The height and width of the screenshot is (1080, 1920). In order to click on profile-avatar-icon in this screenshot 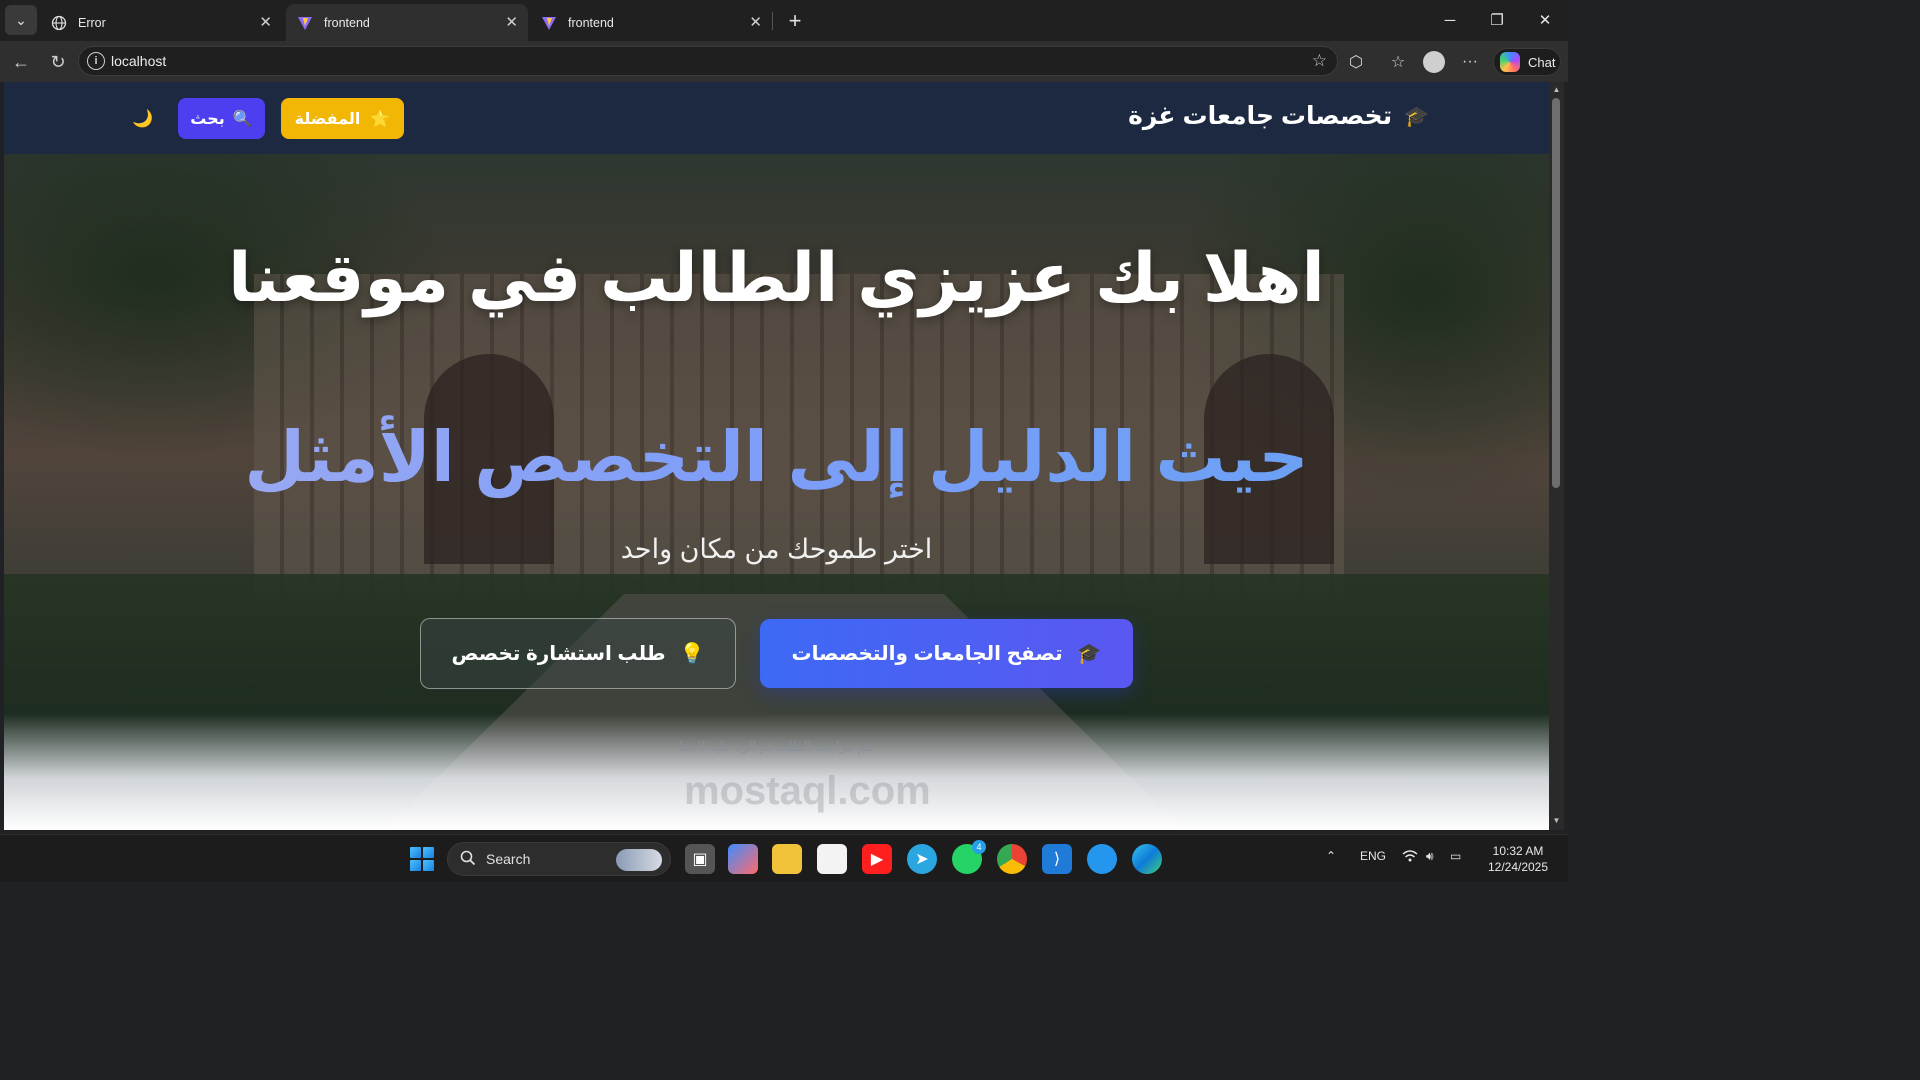, I will do `click(1434, 62)`.